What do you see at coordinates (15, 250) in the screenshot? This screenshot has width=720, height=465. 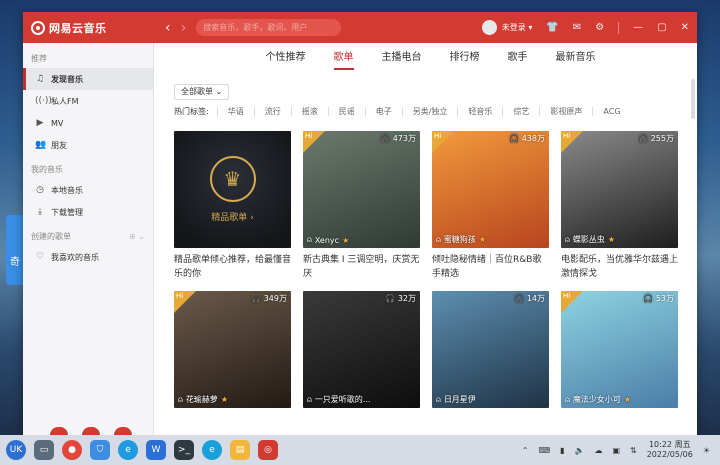 I see `desktop-side-widget: 奇` at bounding box center [15, 250].